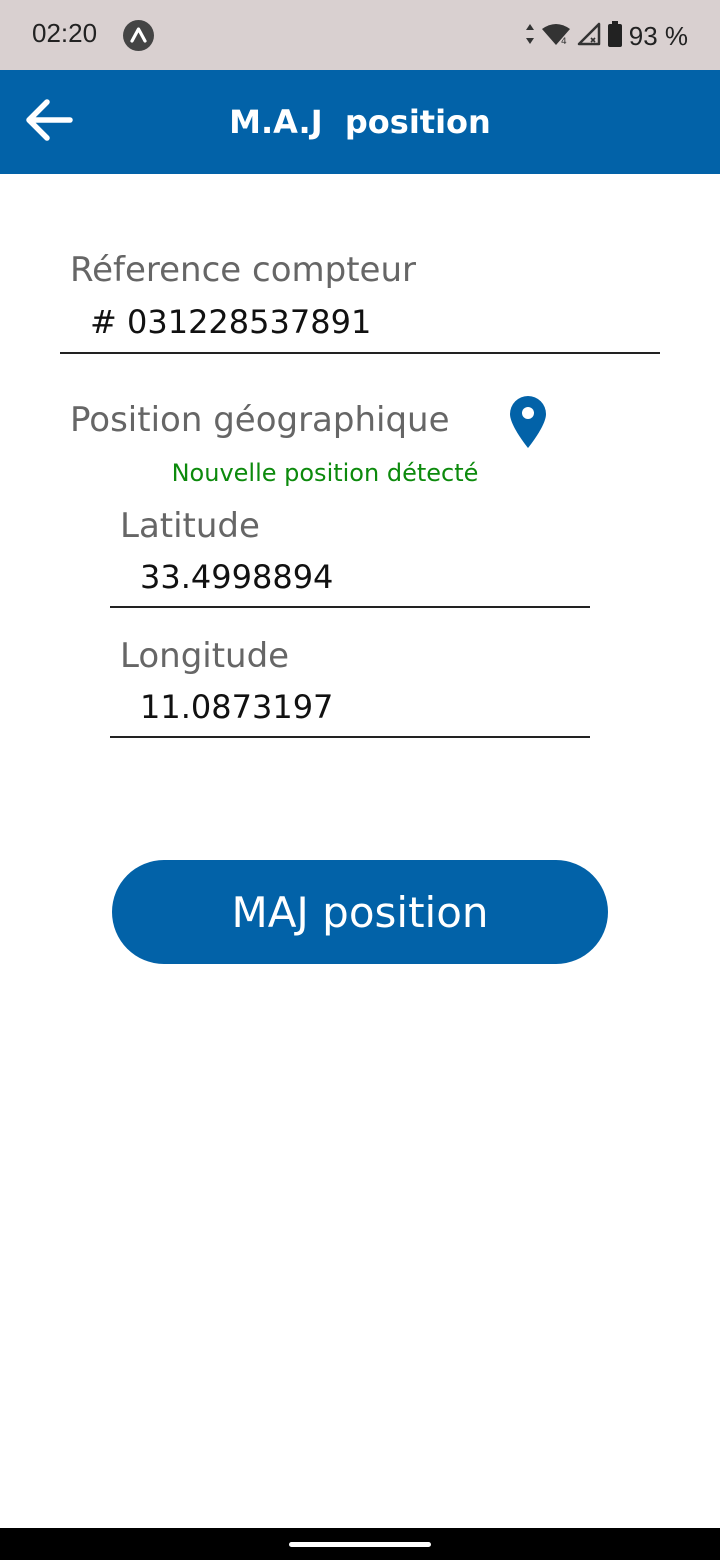  What do you see at coordinates (243, 270) in the screenshot?
I see `reference-label: Réference compteur` at bounding box center [243, 270].